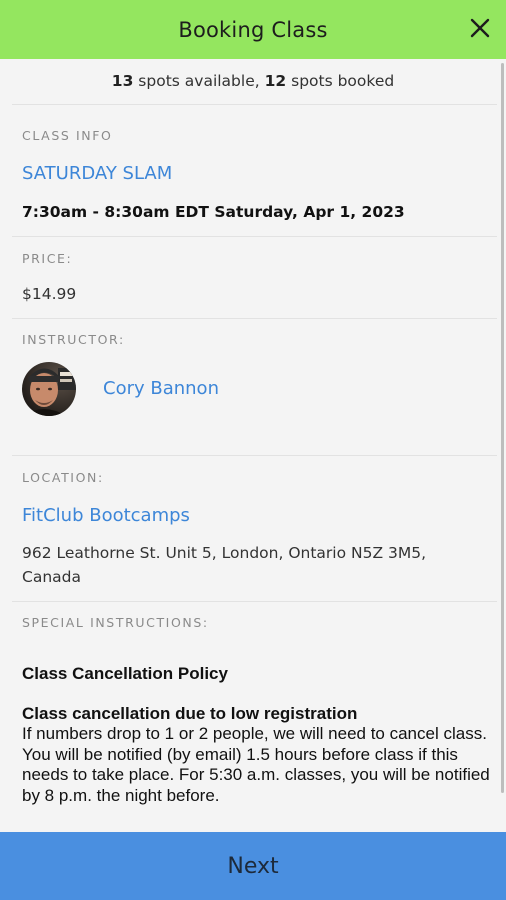 This screenshot has width=506, height=900. What do you see at coordinates (97, 173) in the screenshot?
I see `class-name-link: SATURDAY SLAM` at bounding box center [97, 173].